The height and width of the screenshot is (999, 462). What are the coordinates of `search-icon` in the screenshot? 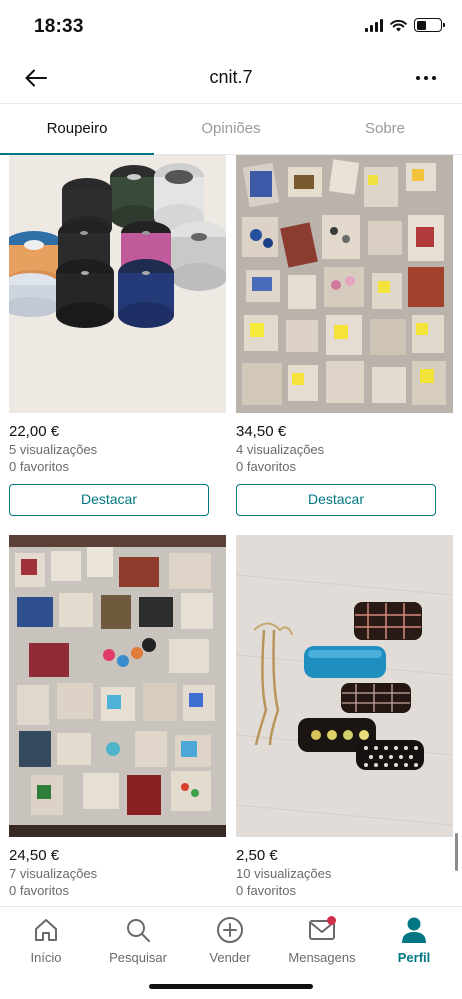 It's located at (138, 930).